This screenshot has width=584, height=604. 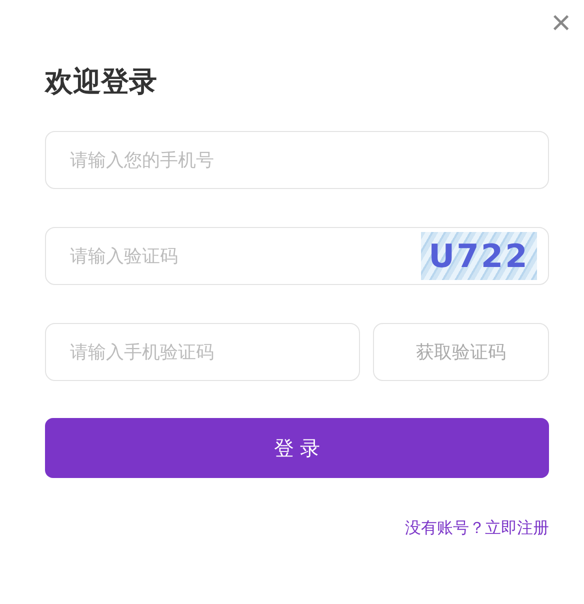 I want to click on login-button: 登 录, so click(x=297, y=448).